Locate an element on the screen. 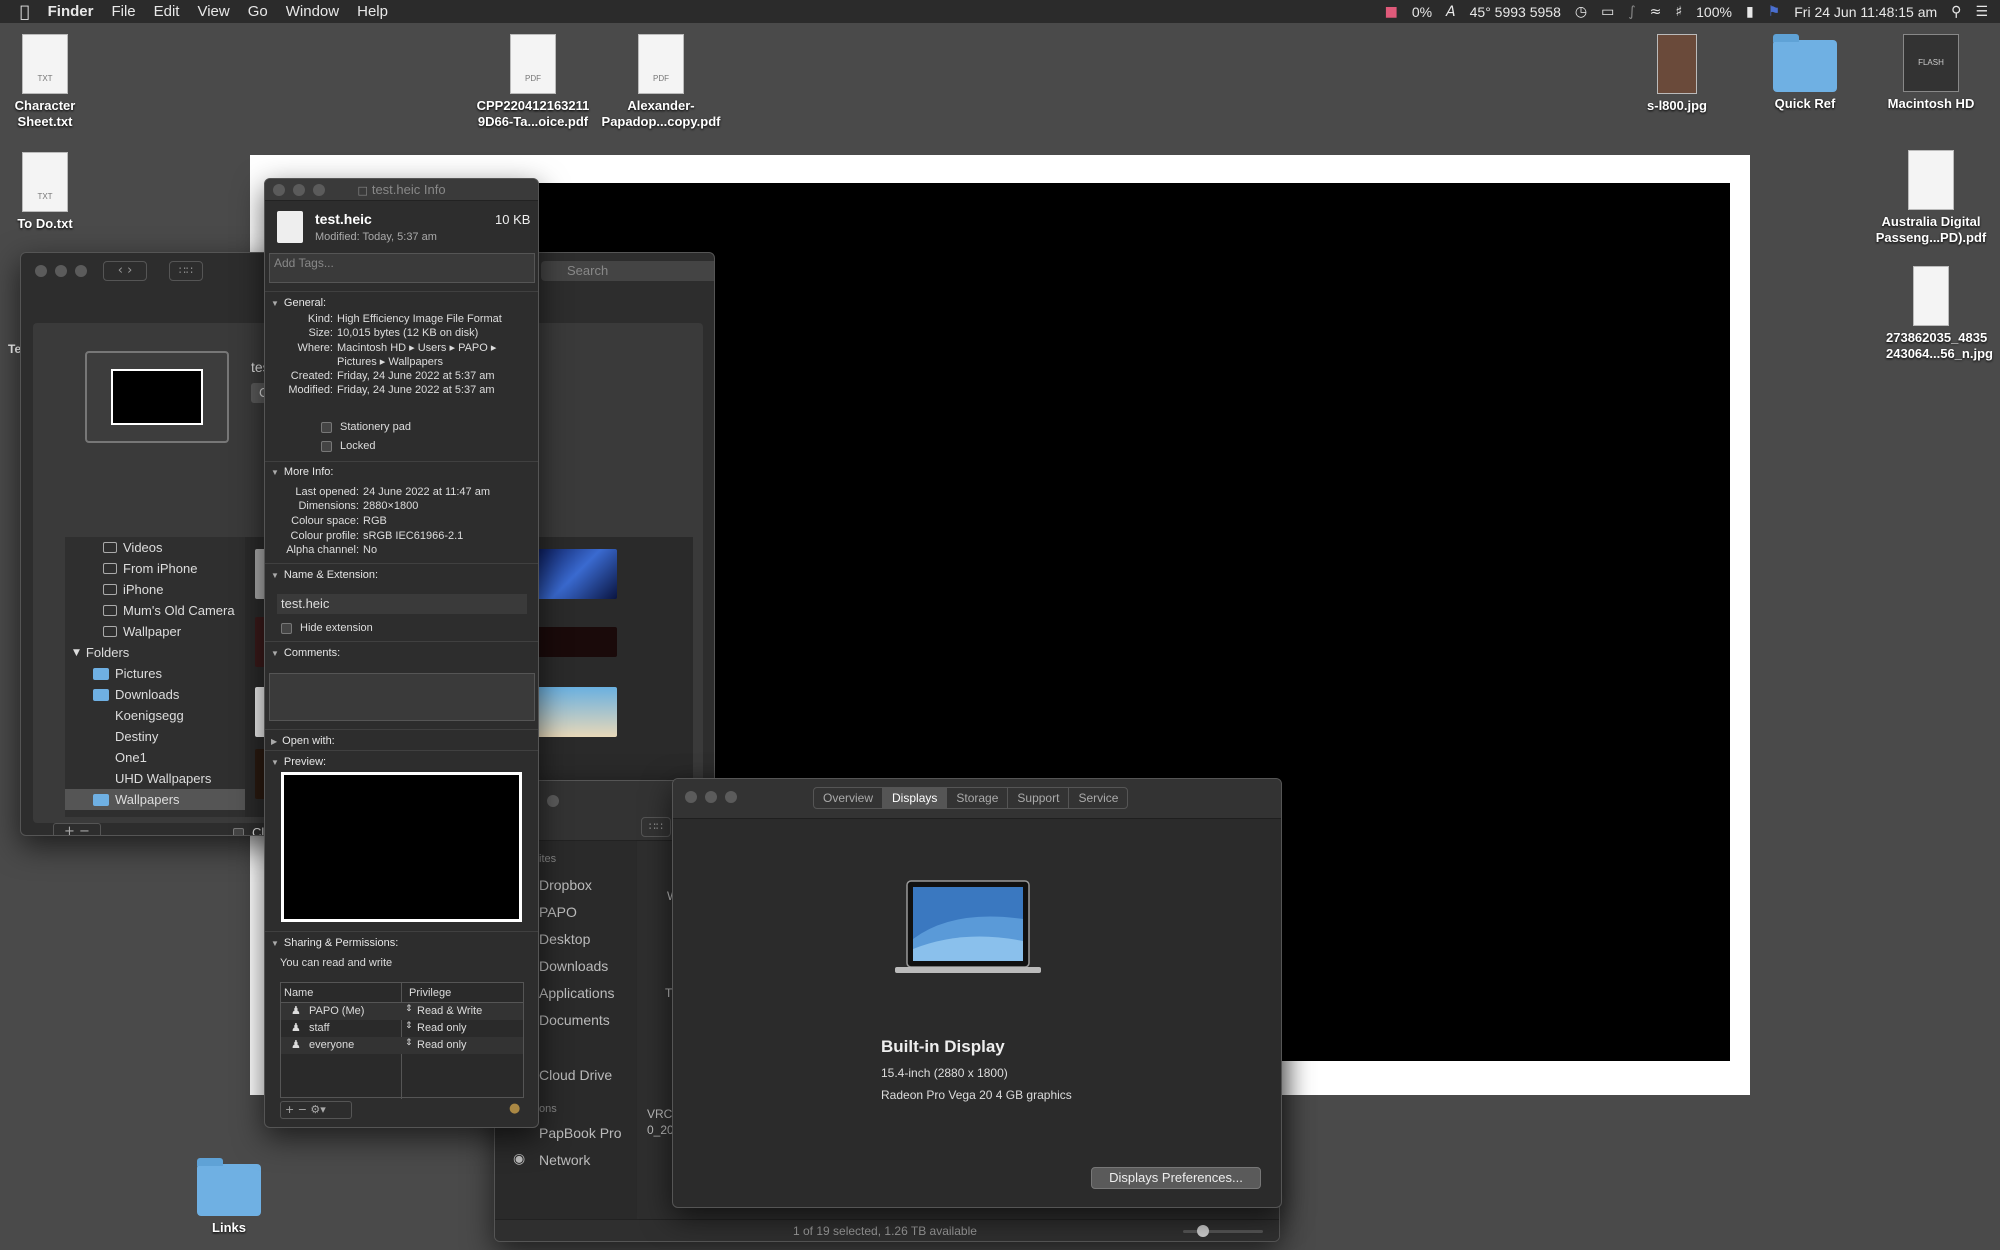  sidebar-item-from-iphone: From iPhone is located at coordinates (155, 568).